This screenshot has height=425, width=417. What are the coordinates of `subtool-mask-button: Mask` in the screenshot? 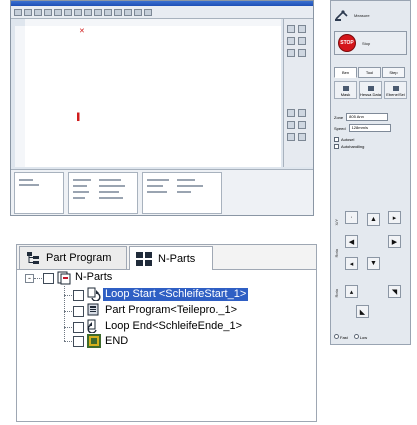 It's located at (345, 90).